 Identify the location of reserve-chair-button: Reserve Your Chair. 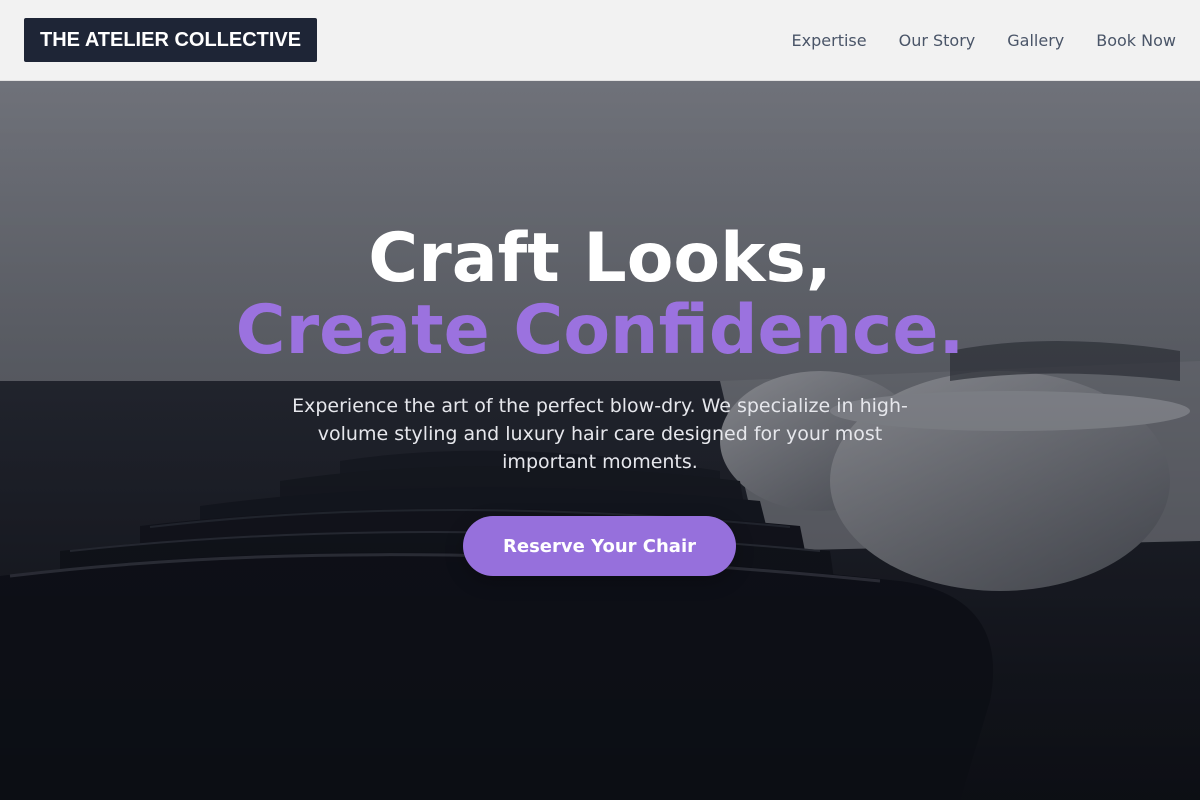
(599, 546).